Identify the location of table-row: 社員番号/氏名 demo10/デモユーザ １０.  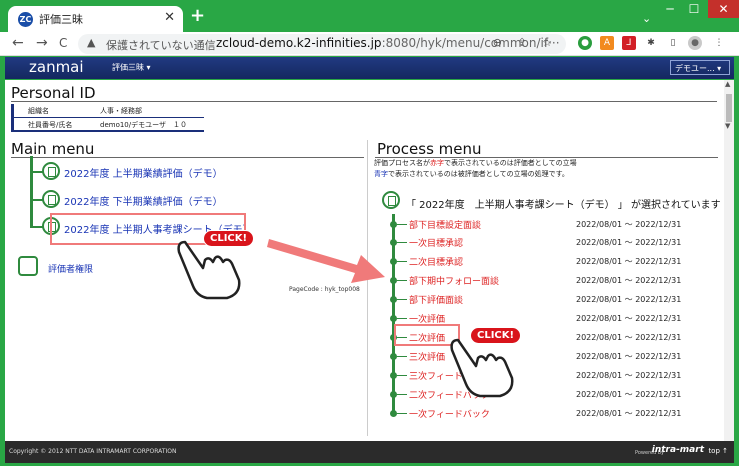
(109, 123).